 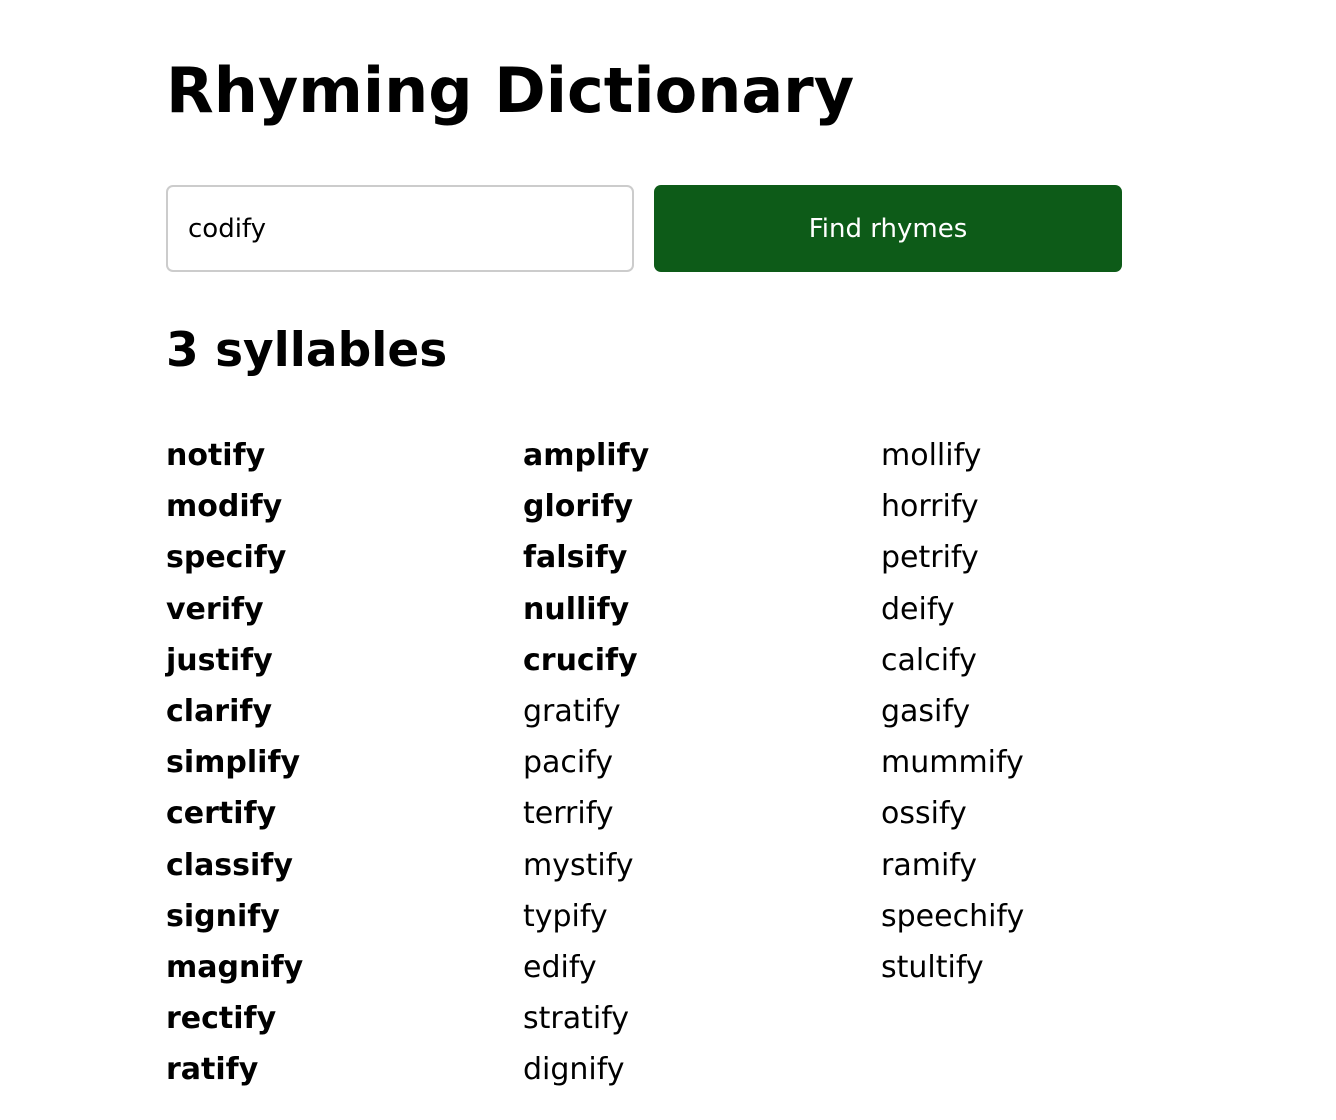 What do you see at coordinates (336, 609) in the screenshot?
I see `rhyme-list-item: verify` at bounding box center [336, 609].